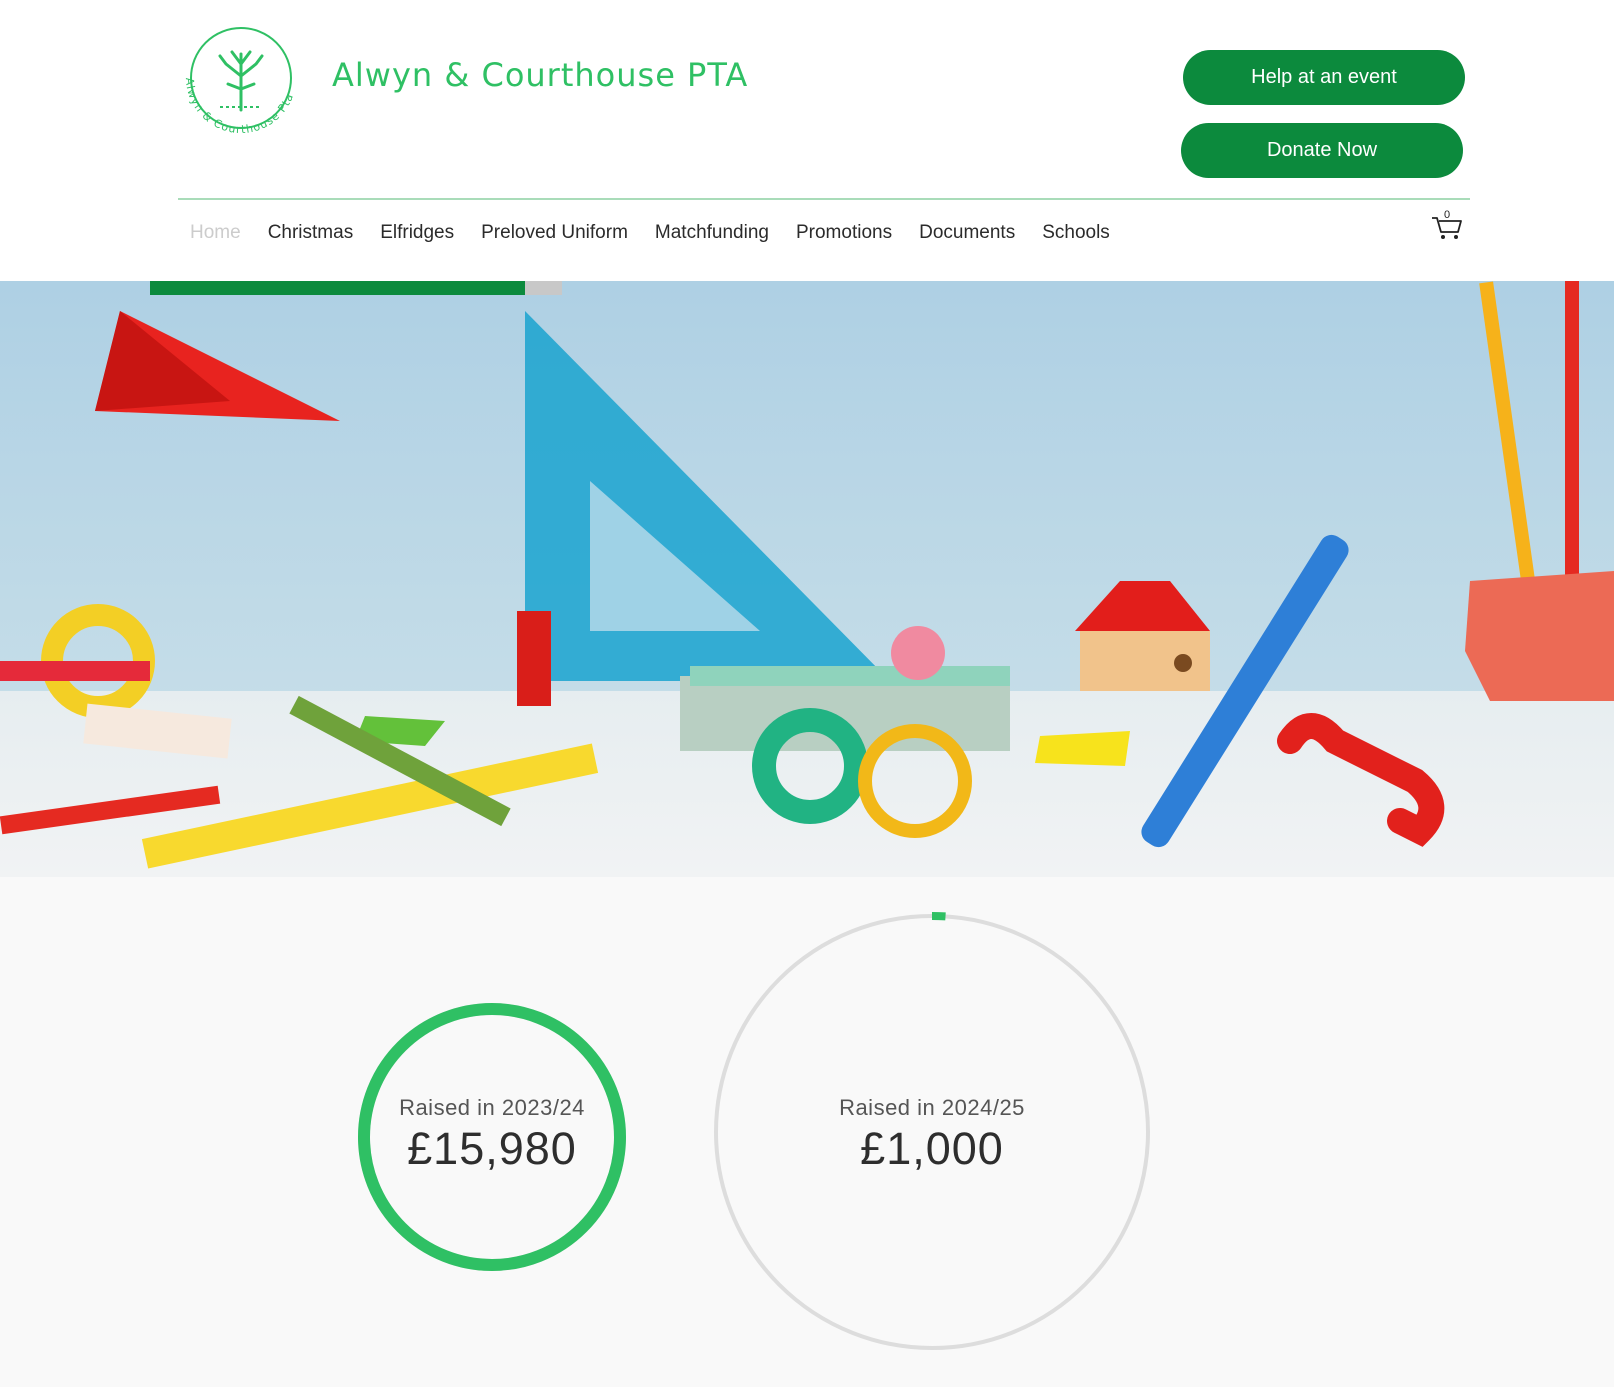  What do you see at coordinates (1322, 150) in the screenshot?
I see `donate-now-button: Donate Now` at bounding box center [1322, 150].